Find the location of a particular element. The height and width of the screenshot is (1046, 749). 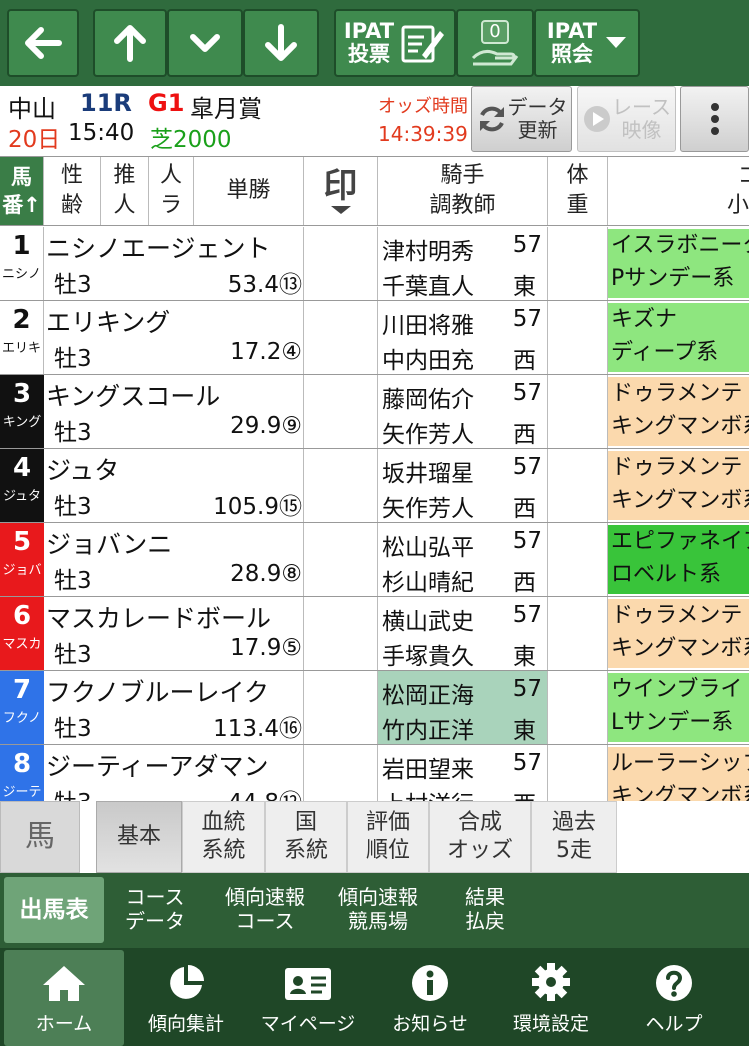

cart-button: 0 is located at coordinates (495, 43).